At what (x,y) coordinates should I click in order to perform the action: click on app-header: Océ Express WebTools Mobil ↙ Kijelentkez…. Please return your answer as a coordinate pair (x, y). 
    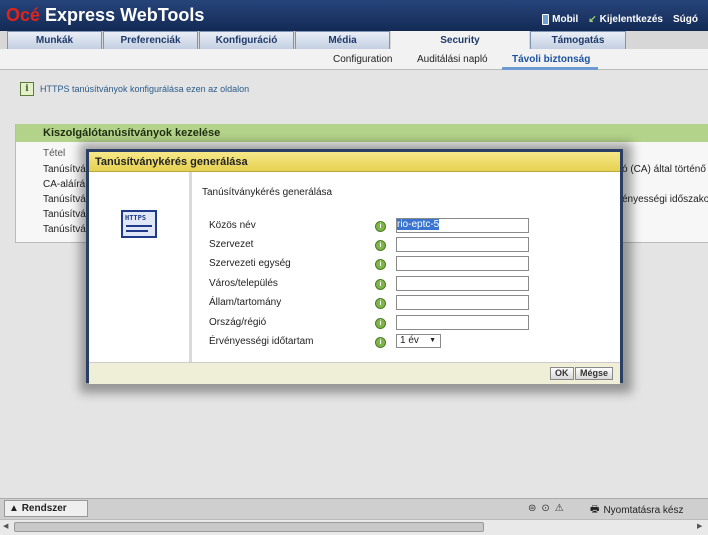
    Looking at the image, I should click on (354, 15).